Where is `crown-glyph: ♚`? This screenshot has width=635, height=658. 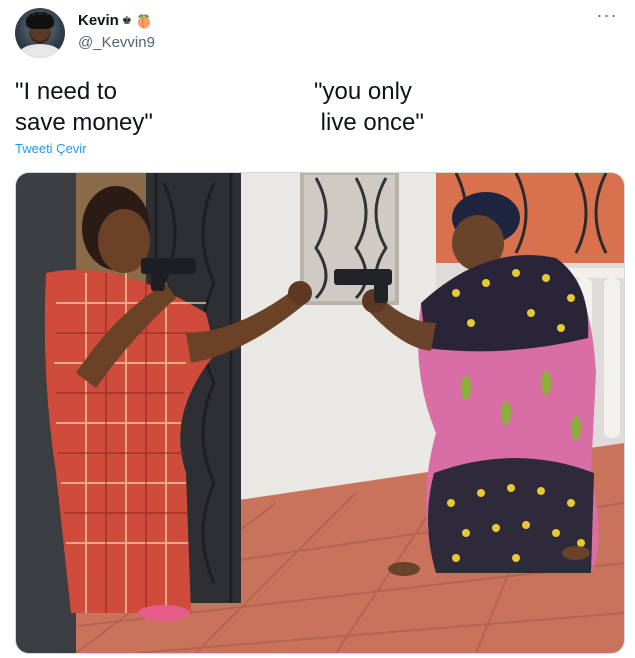 crown-glyph: ♚ is located at coordinates (126, 21).